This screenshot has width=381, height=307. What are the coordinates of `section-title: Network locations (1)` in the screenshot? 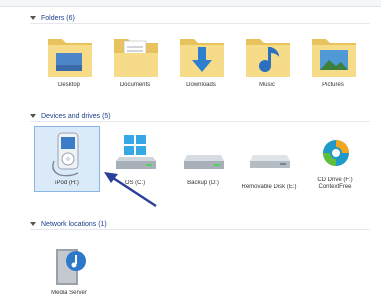 It's located at (74, 224).